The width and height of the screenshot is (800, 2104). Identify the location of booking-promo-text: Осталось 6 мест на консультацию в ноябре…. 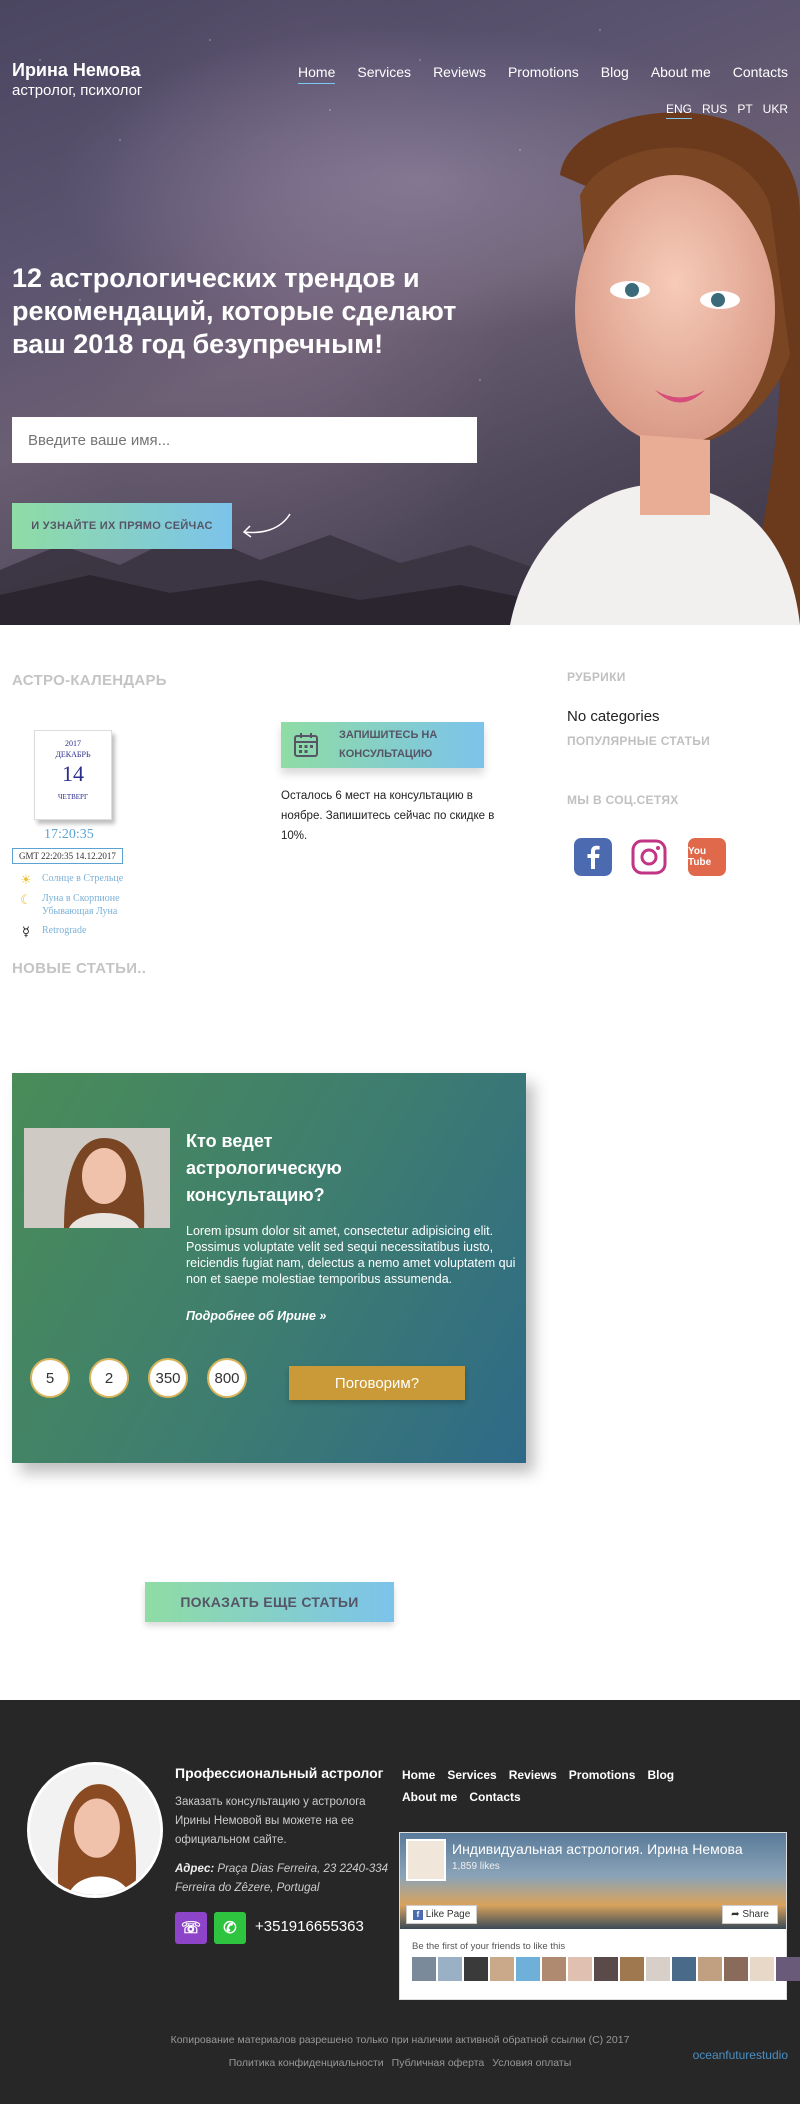
(388, 816).